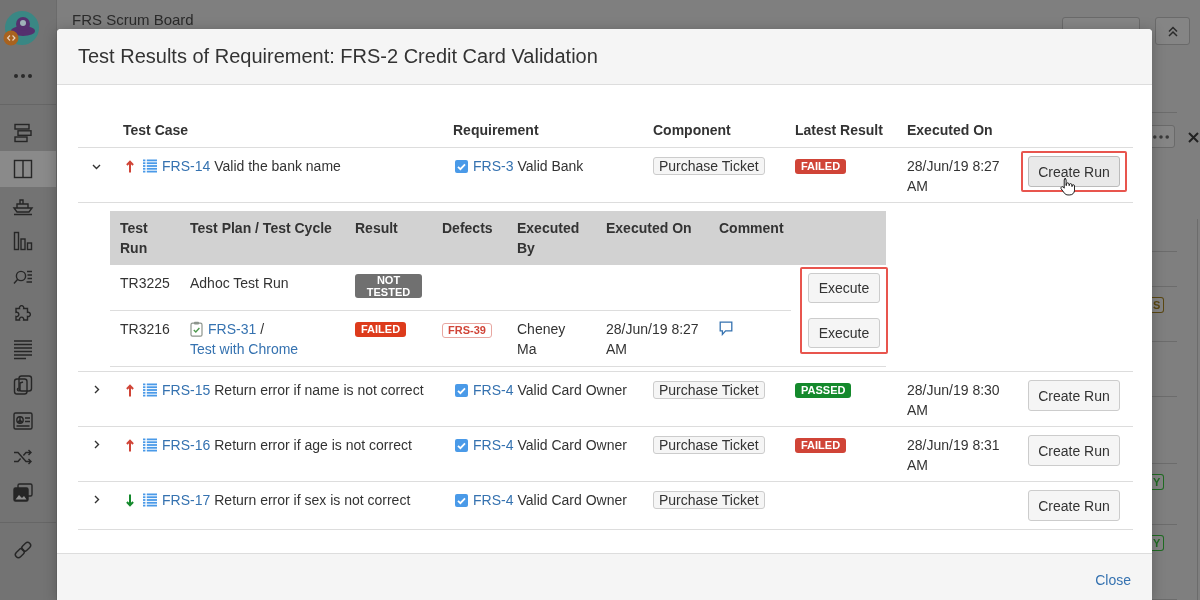 This screenshot has width=1200, height=600. I want to click on column-header: Result, so click(376, 228).